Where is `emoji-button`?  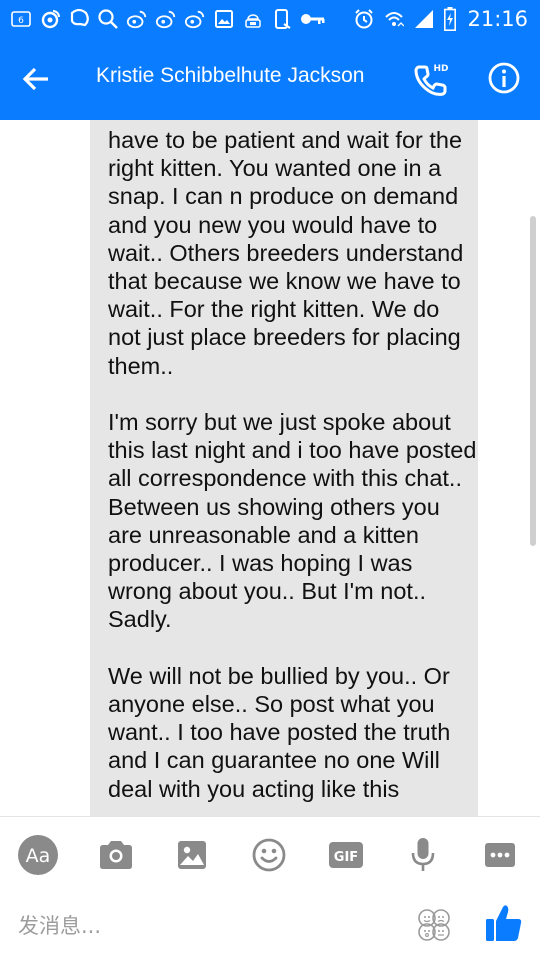 emoji-button is located at coordinates (269, 855).